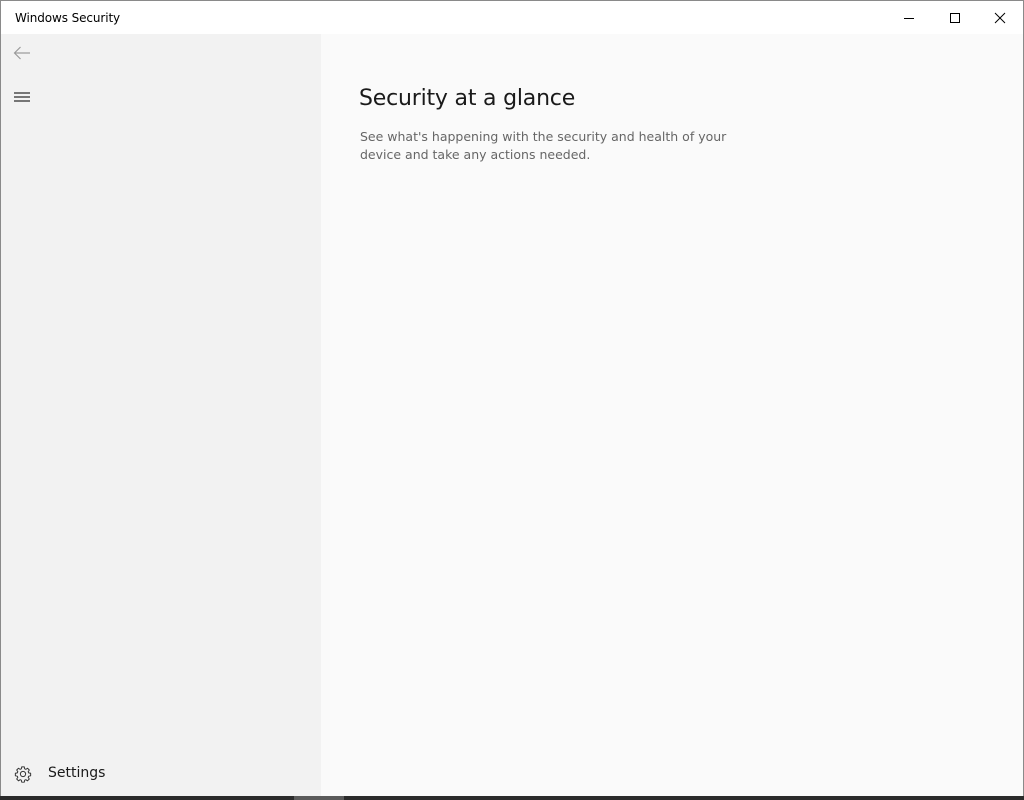 This screenshot has height=800, width=1024. I want to click on close-icon, so click(1000, 17).